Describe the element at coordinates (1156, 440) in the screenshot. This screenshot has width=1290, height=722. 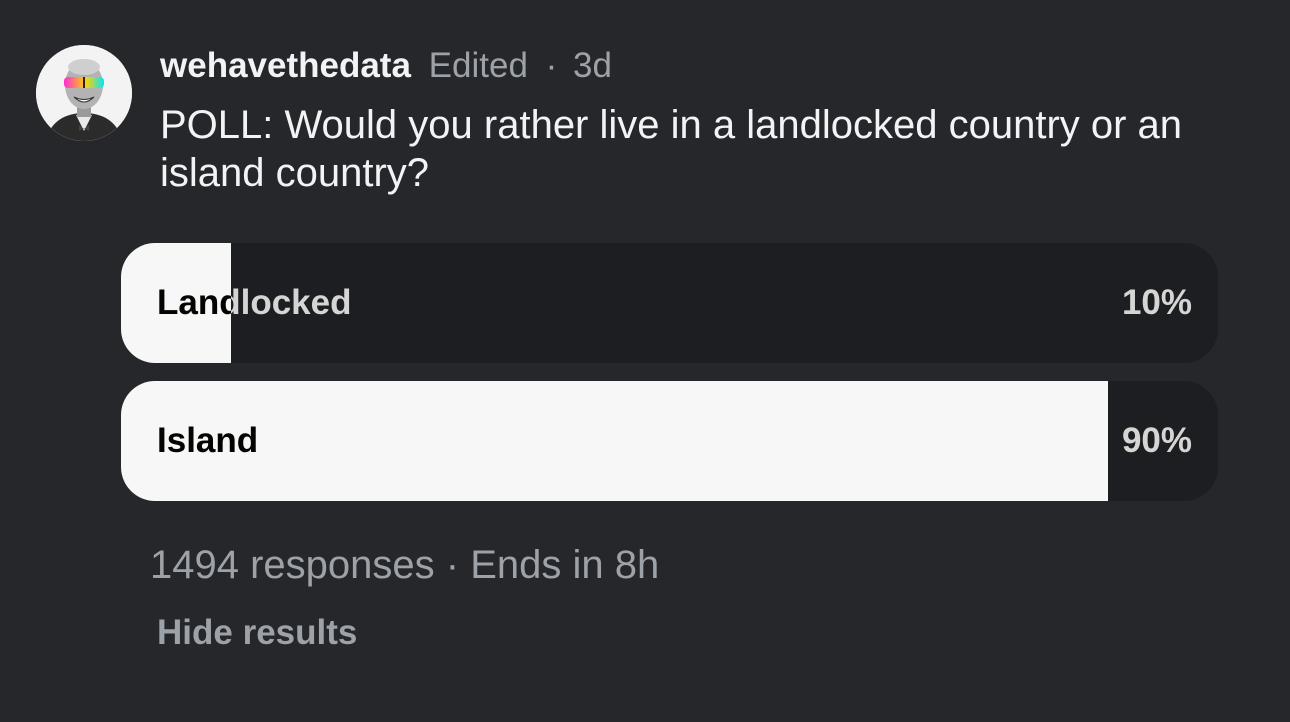
I see `poll-option-percent: 90%` at that location.